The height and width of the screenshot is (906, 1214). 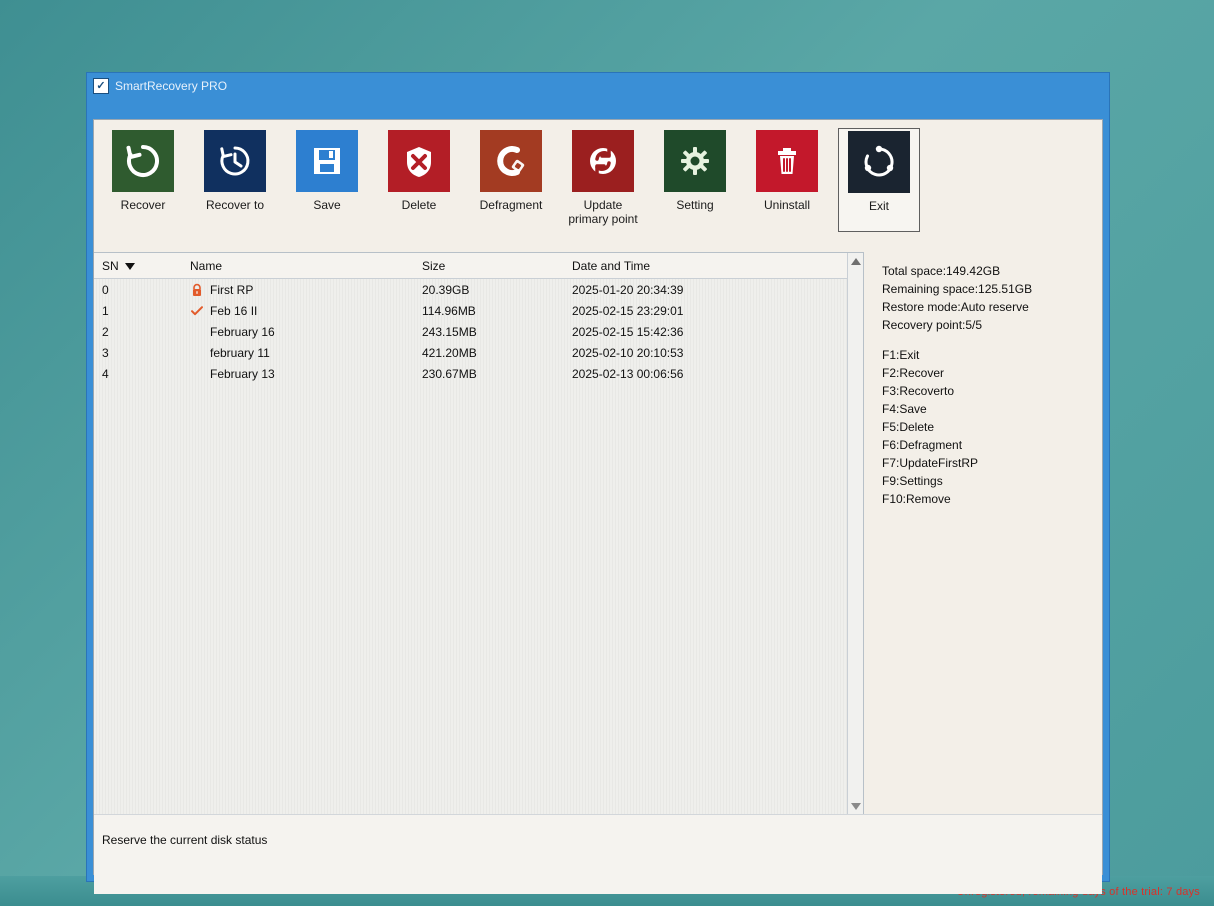 I want to click on header-sn: SN, so click(x=146, y=266).